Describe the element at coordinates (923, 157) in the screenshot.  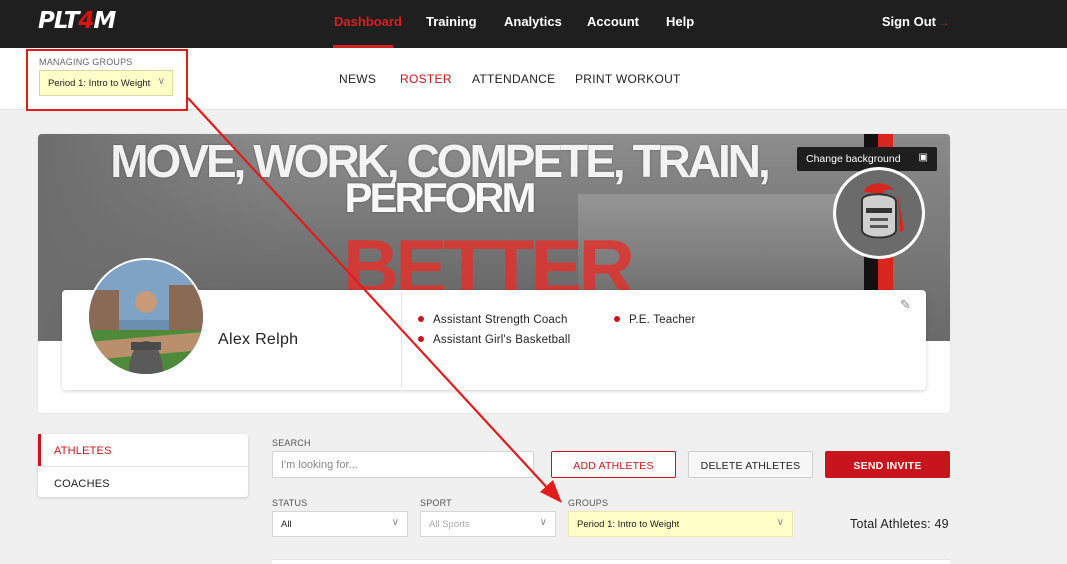
I see `camera-icon: ▣` at that location.